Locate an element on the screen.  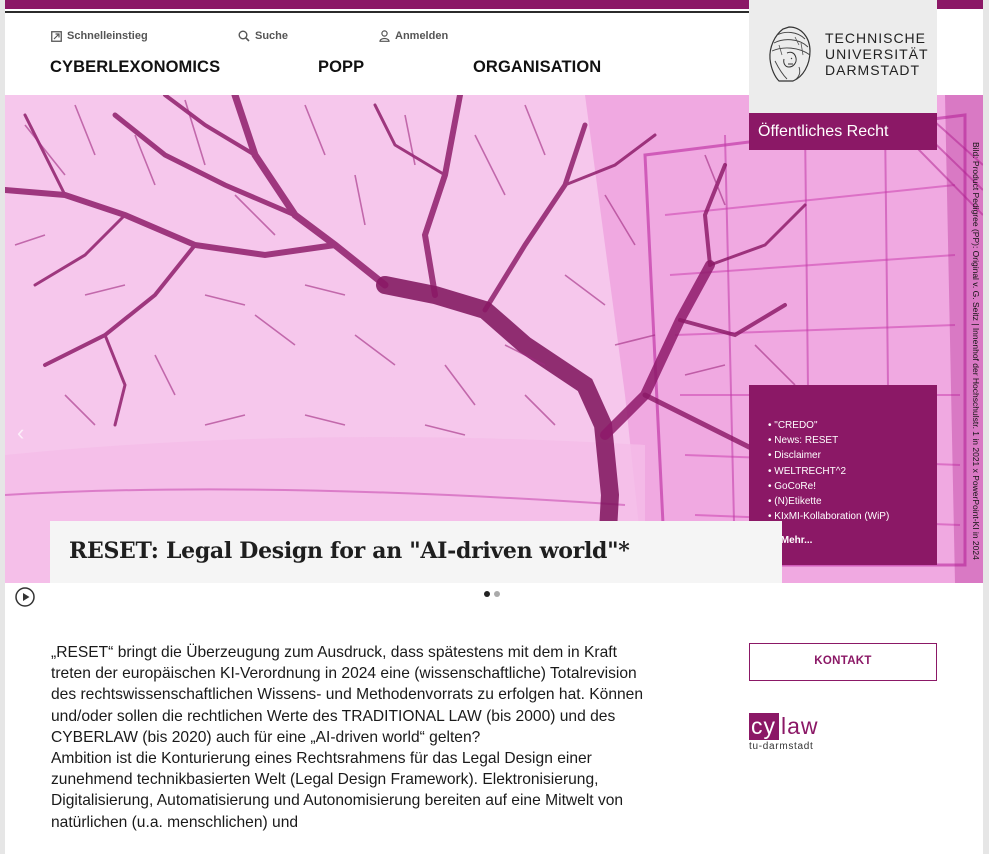
logo-line: DARMSTADT is located at coordinates (873, 70).